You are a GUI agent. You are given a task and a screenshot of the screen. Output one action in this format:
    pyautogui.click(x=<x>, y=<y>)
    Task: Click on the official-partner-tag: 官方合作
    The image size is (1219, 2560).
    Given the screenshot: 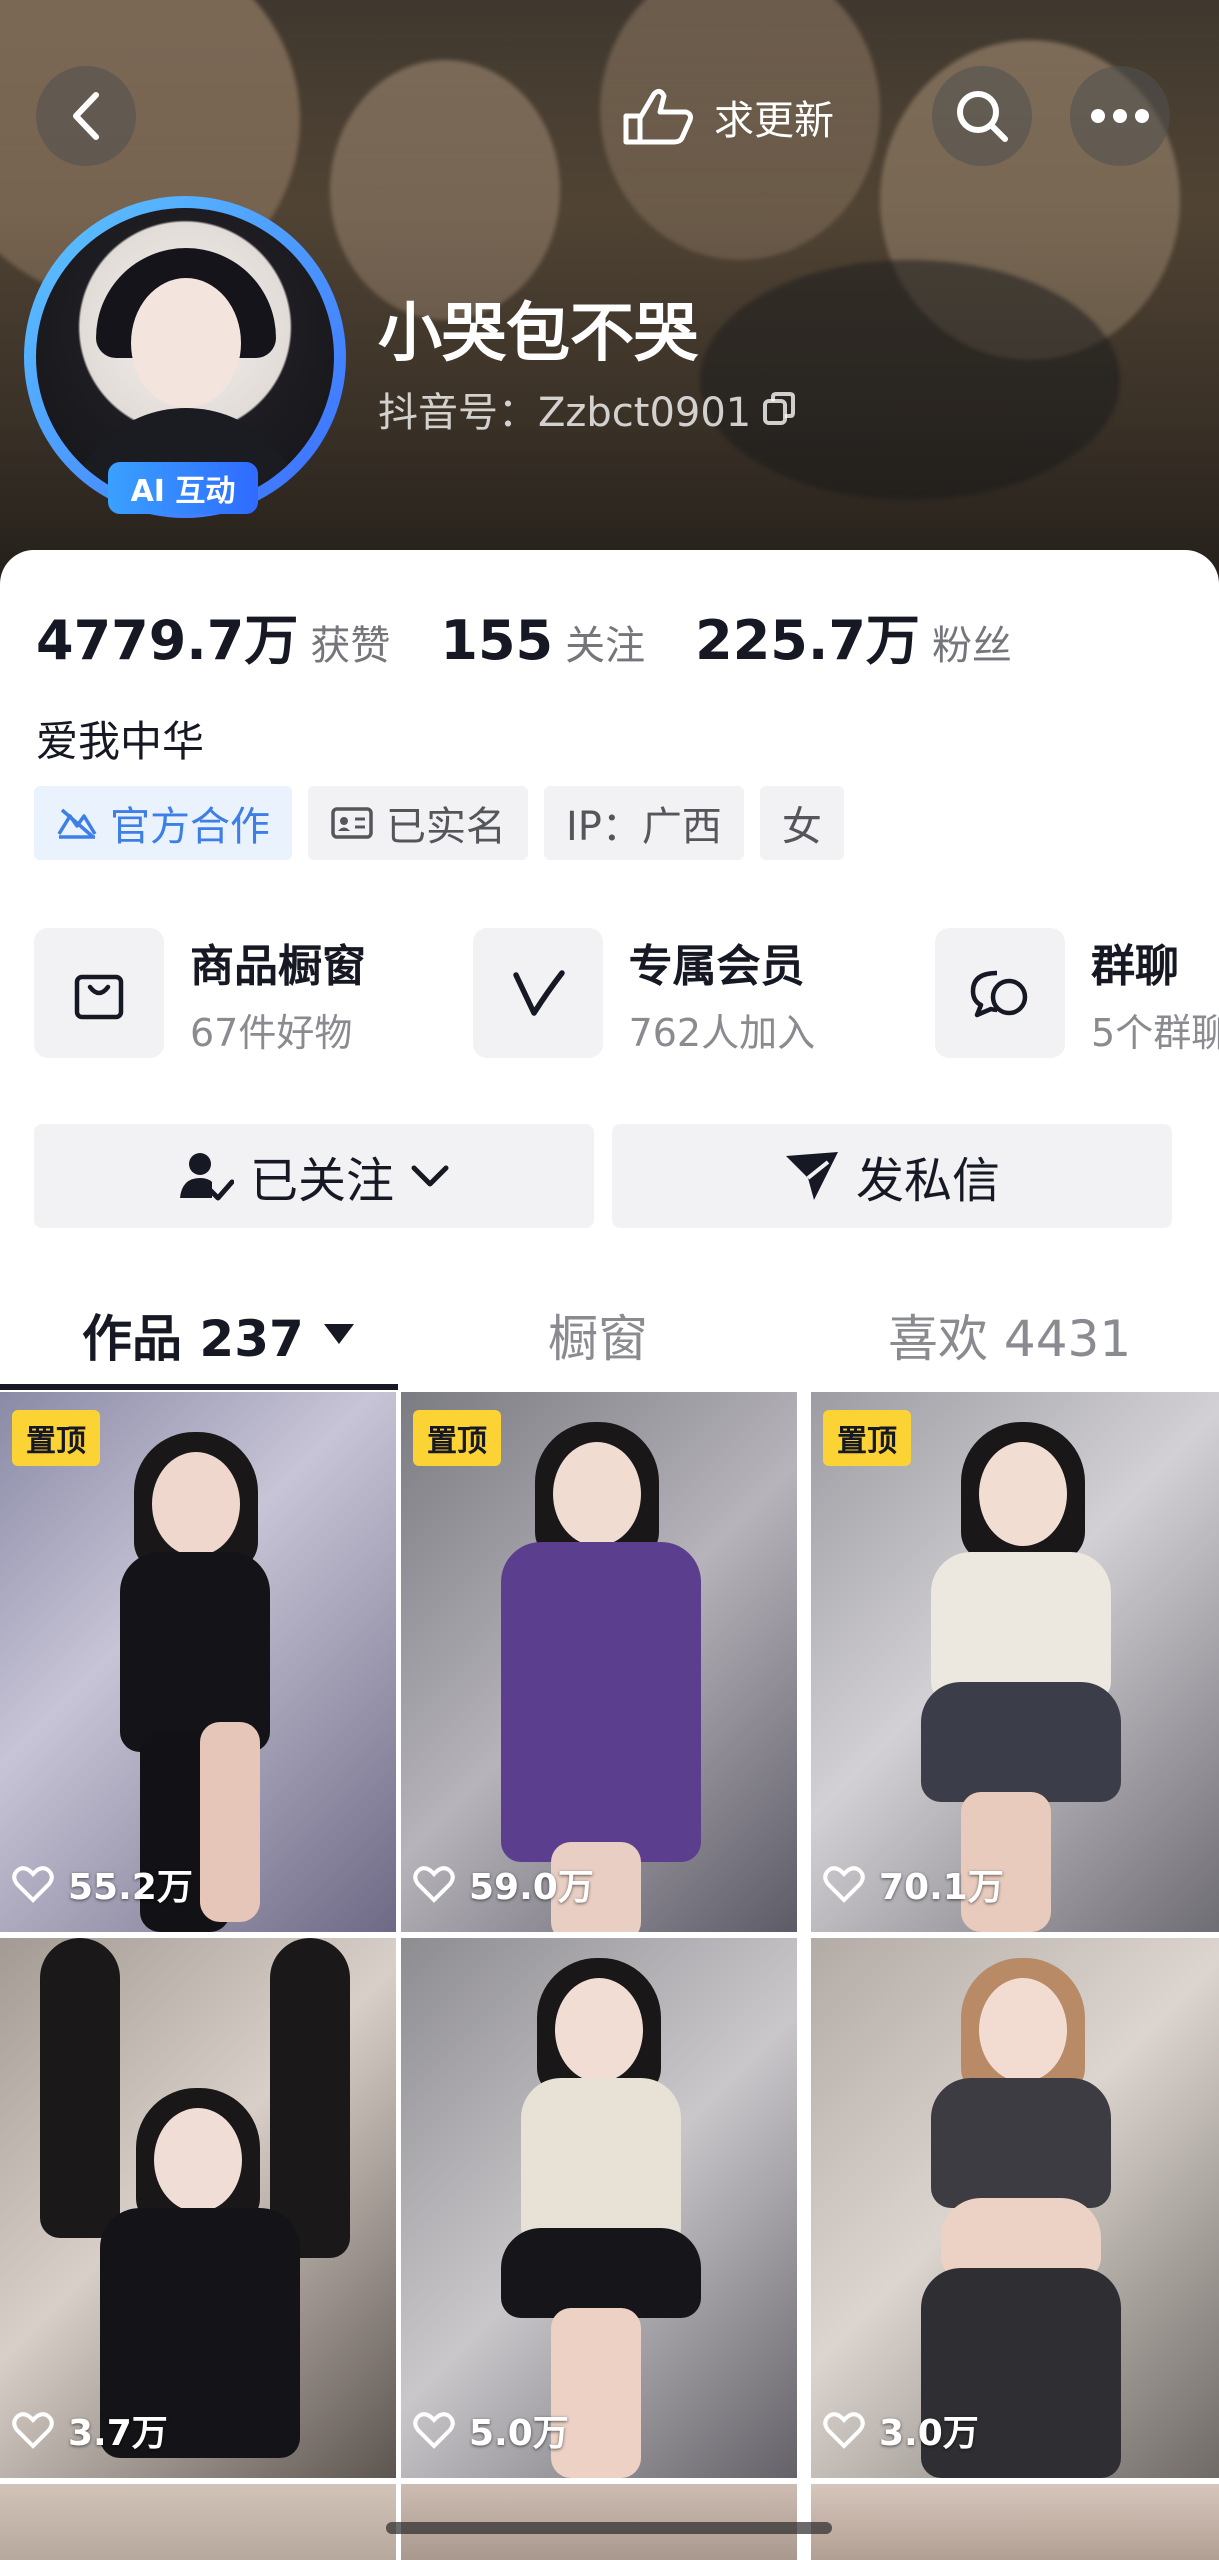 What is the action you would take?
    pyautogui.click(x=163, y=823)
    